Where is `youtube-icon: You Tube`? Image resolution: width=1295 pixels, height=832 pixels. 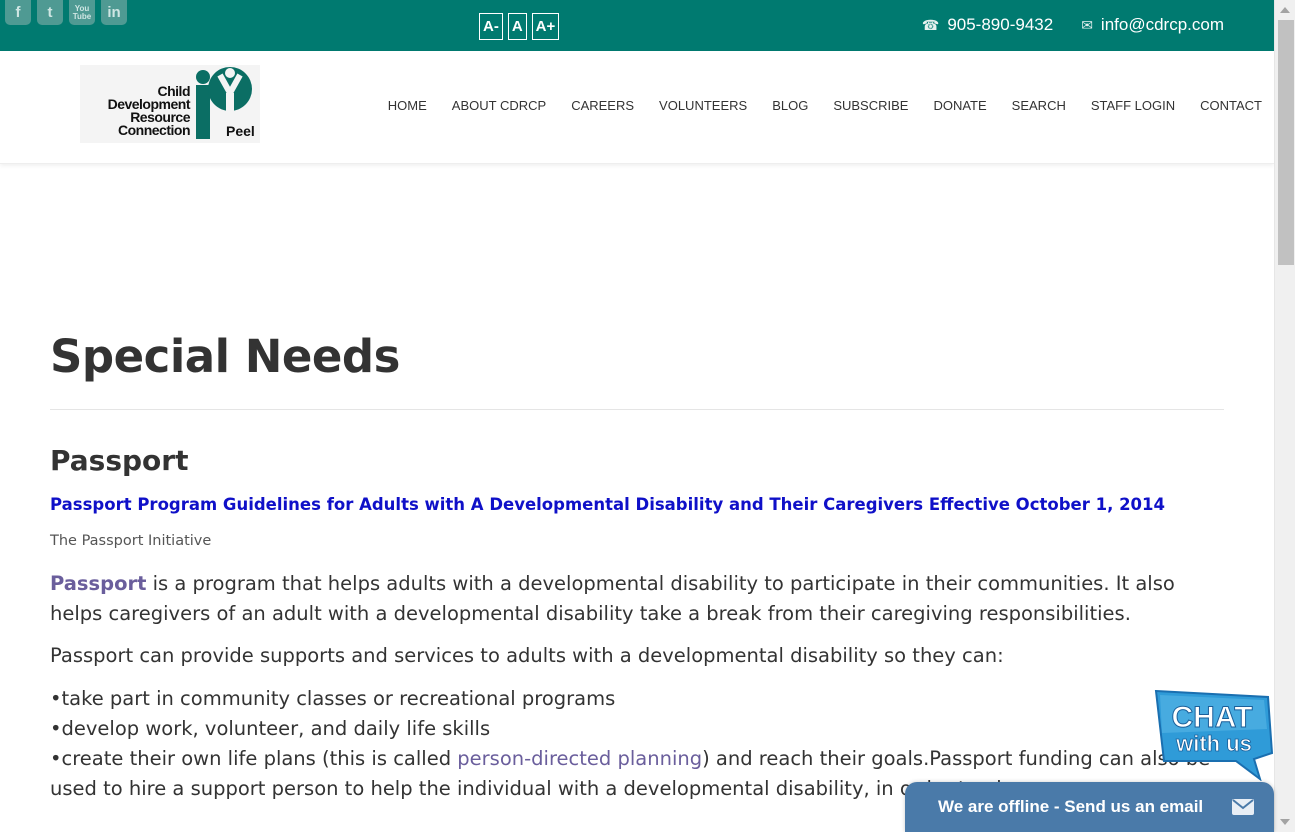
youtube-icon: You Tube is located at coordinates (82, 12).